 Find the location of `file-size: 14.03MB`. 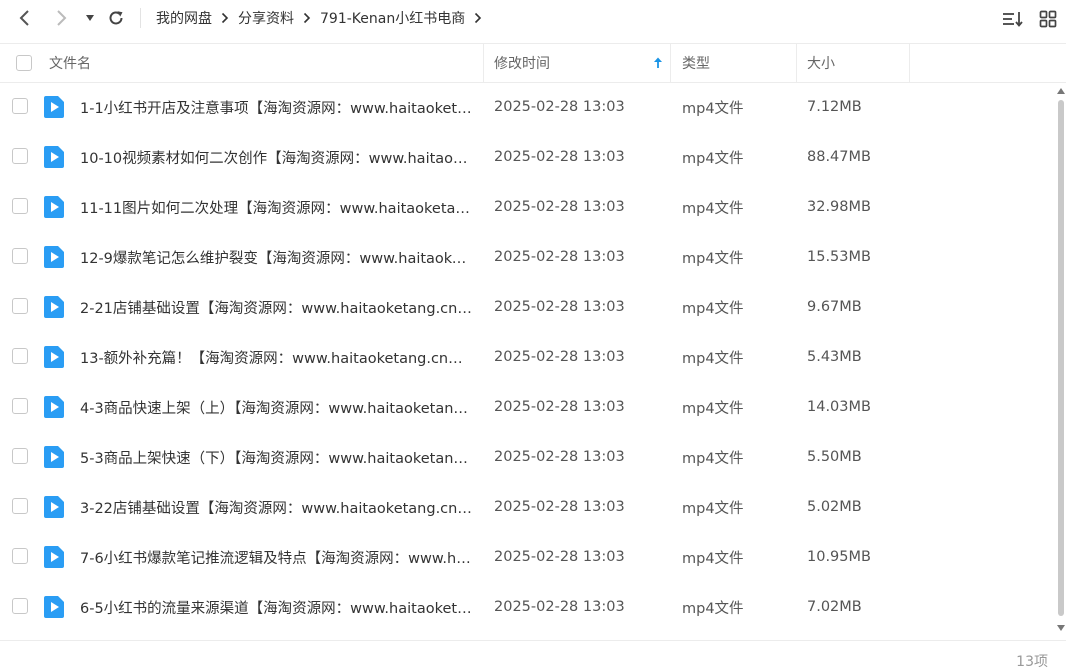

file-size: 14.03MB is located at coordinates (839, 407).